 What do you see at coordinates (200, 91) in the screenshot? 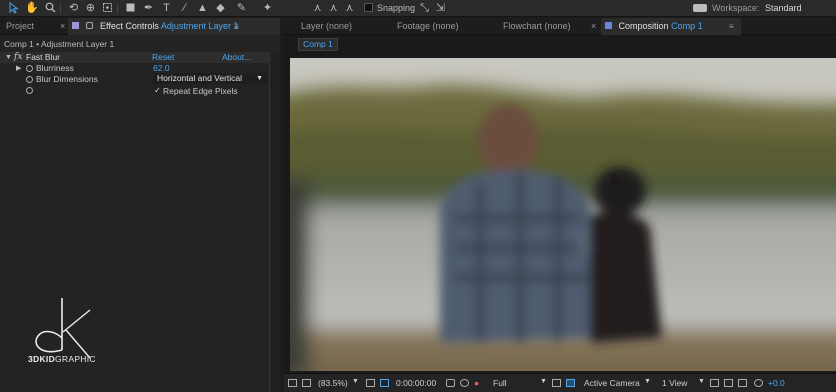
I see `repeat-edge-label: Repeat Edge Pixels` at bounding box center [200, 91].